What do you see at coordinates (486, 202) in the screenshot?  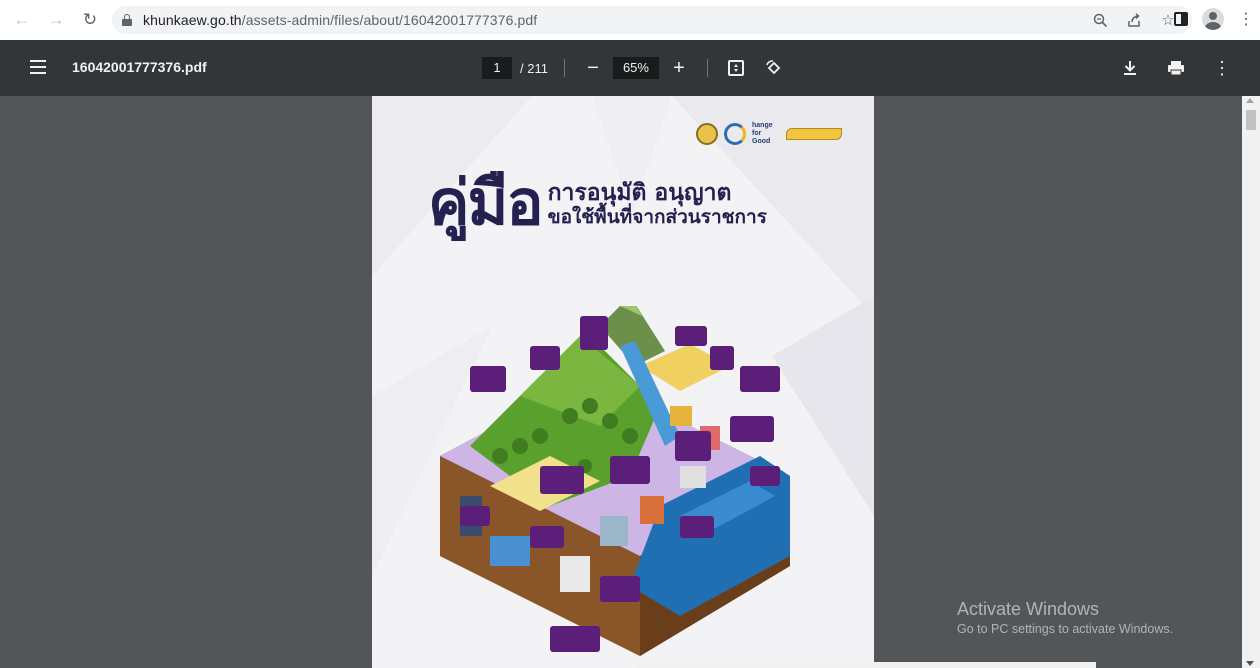 I see `cover-title-main: คู่มือ` at bounding box center [486, 202].